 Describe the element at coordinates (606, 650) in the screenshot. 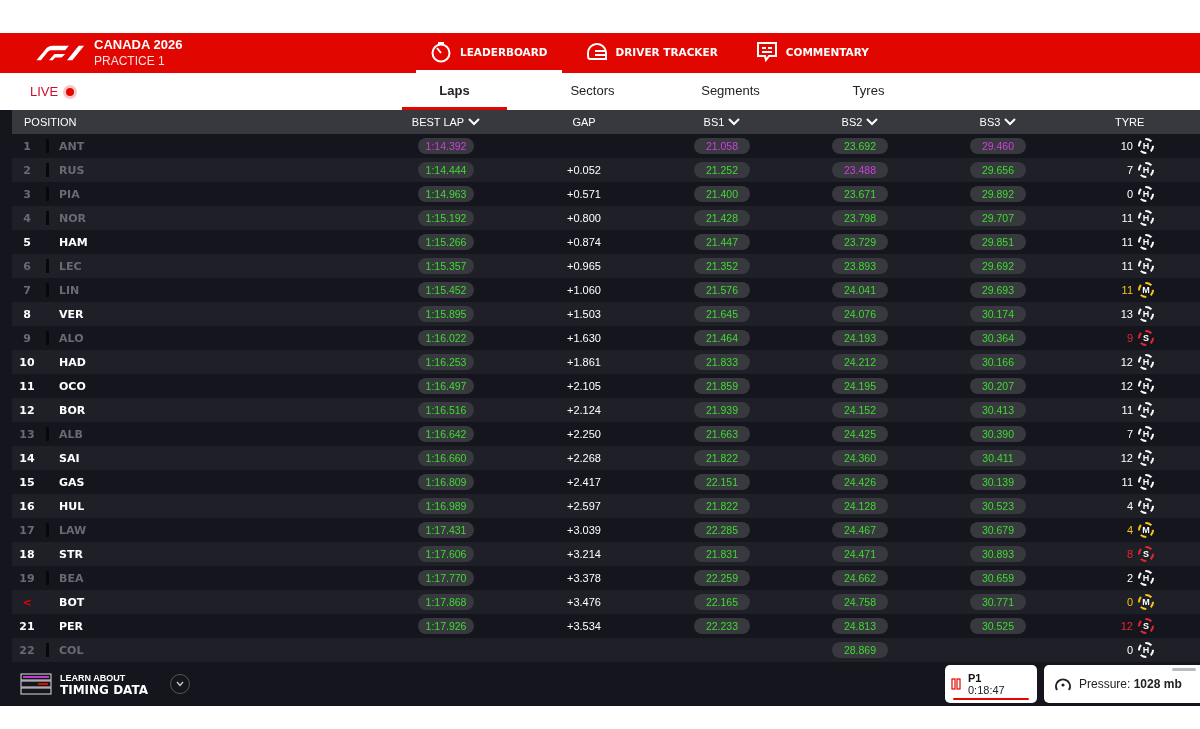

I see `table-row: 22 COL 28.869 0 H` at that location.